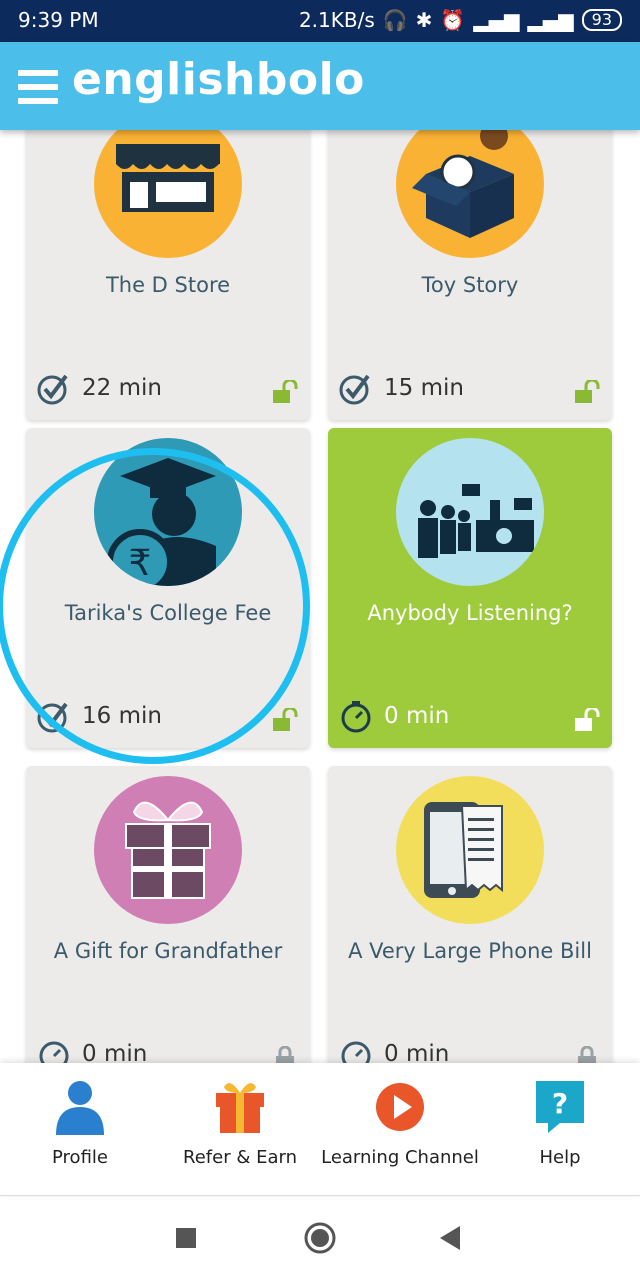  I want to click on toy-box-icon, so click(470, 194).